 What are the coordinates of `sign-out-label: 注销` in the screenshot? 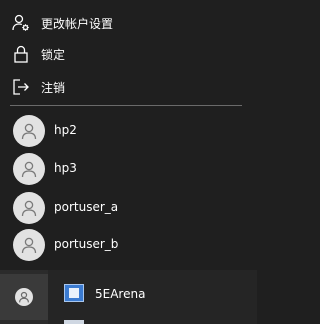 It's located at (53, 87).